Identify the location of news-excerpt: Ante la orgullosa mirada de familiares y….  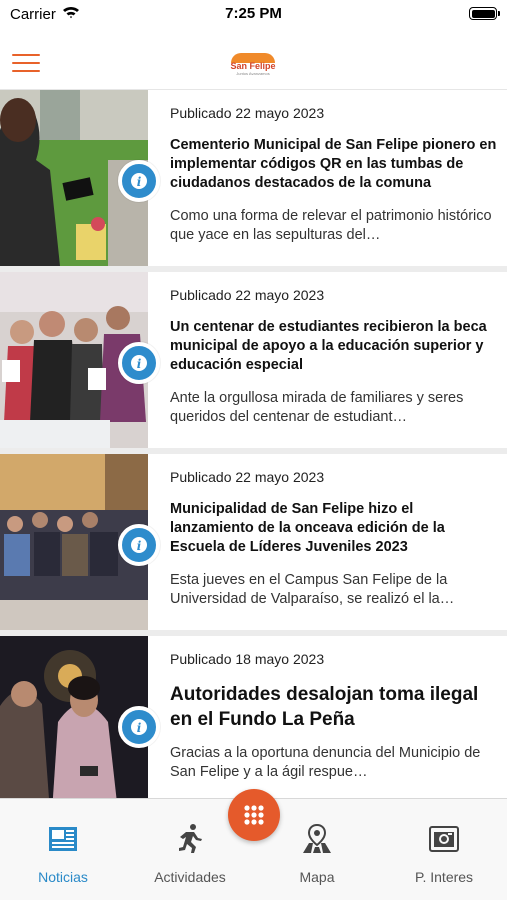
(317, 407).